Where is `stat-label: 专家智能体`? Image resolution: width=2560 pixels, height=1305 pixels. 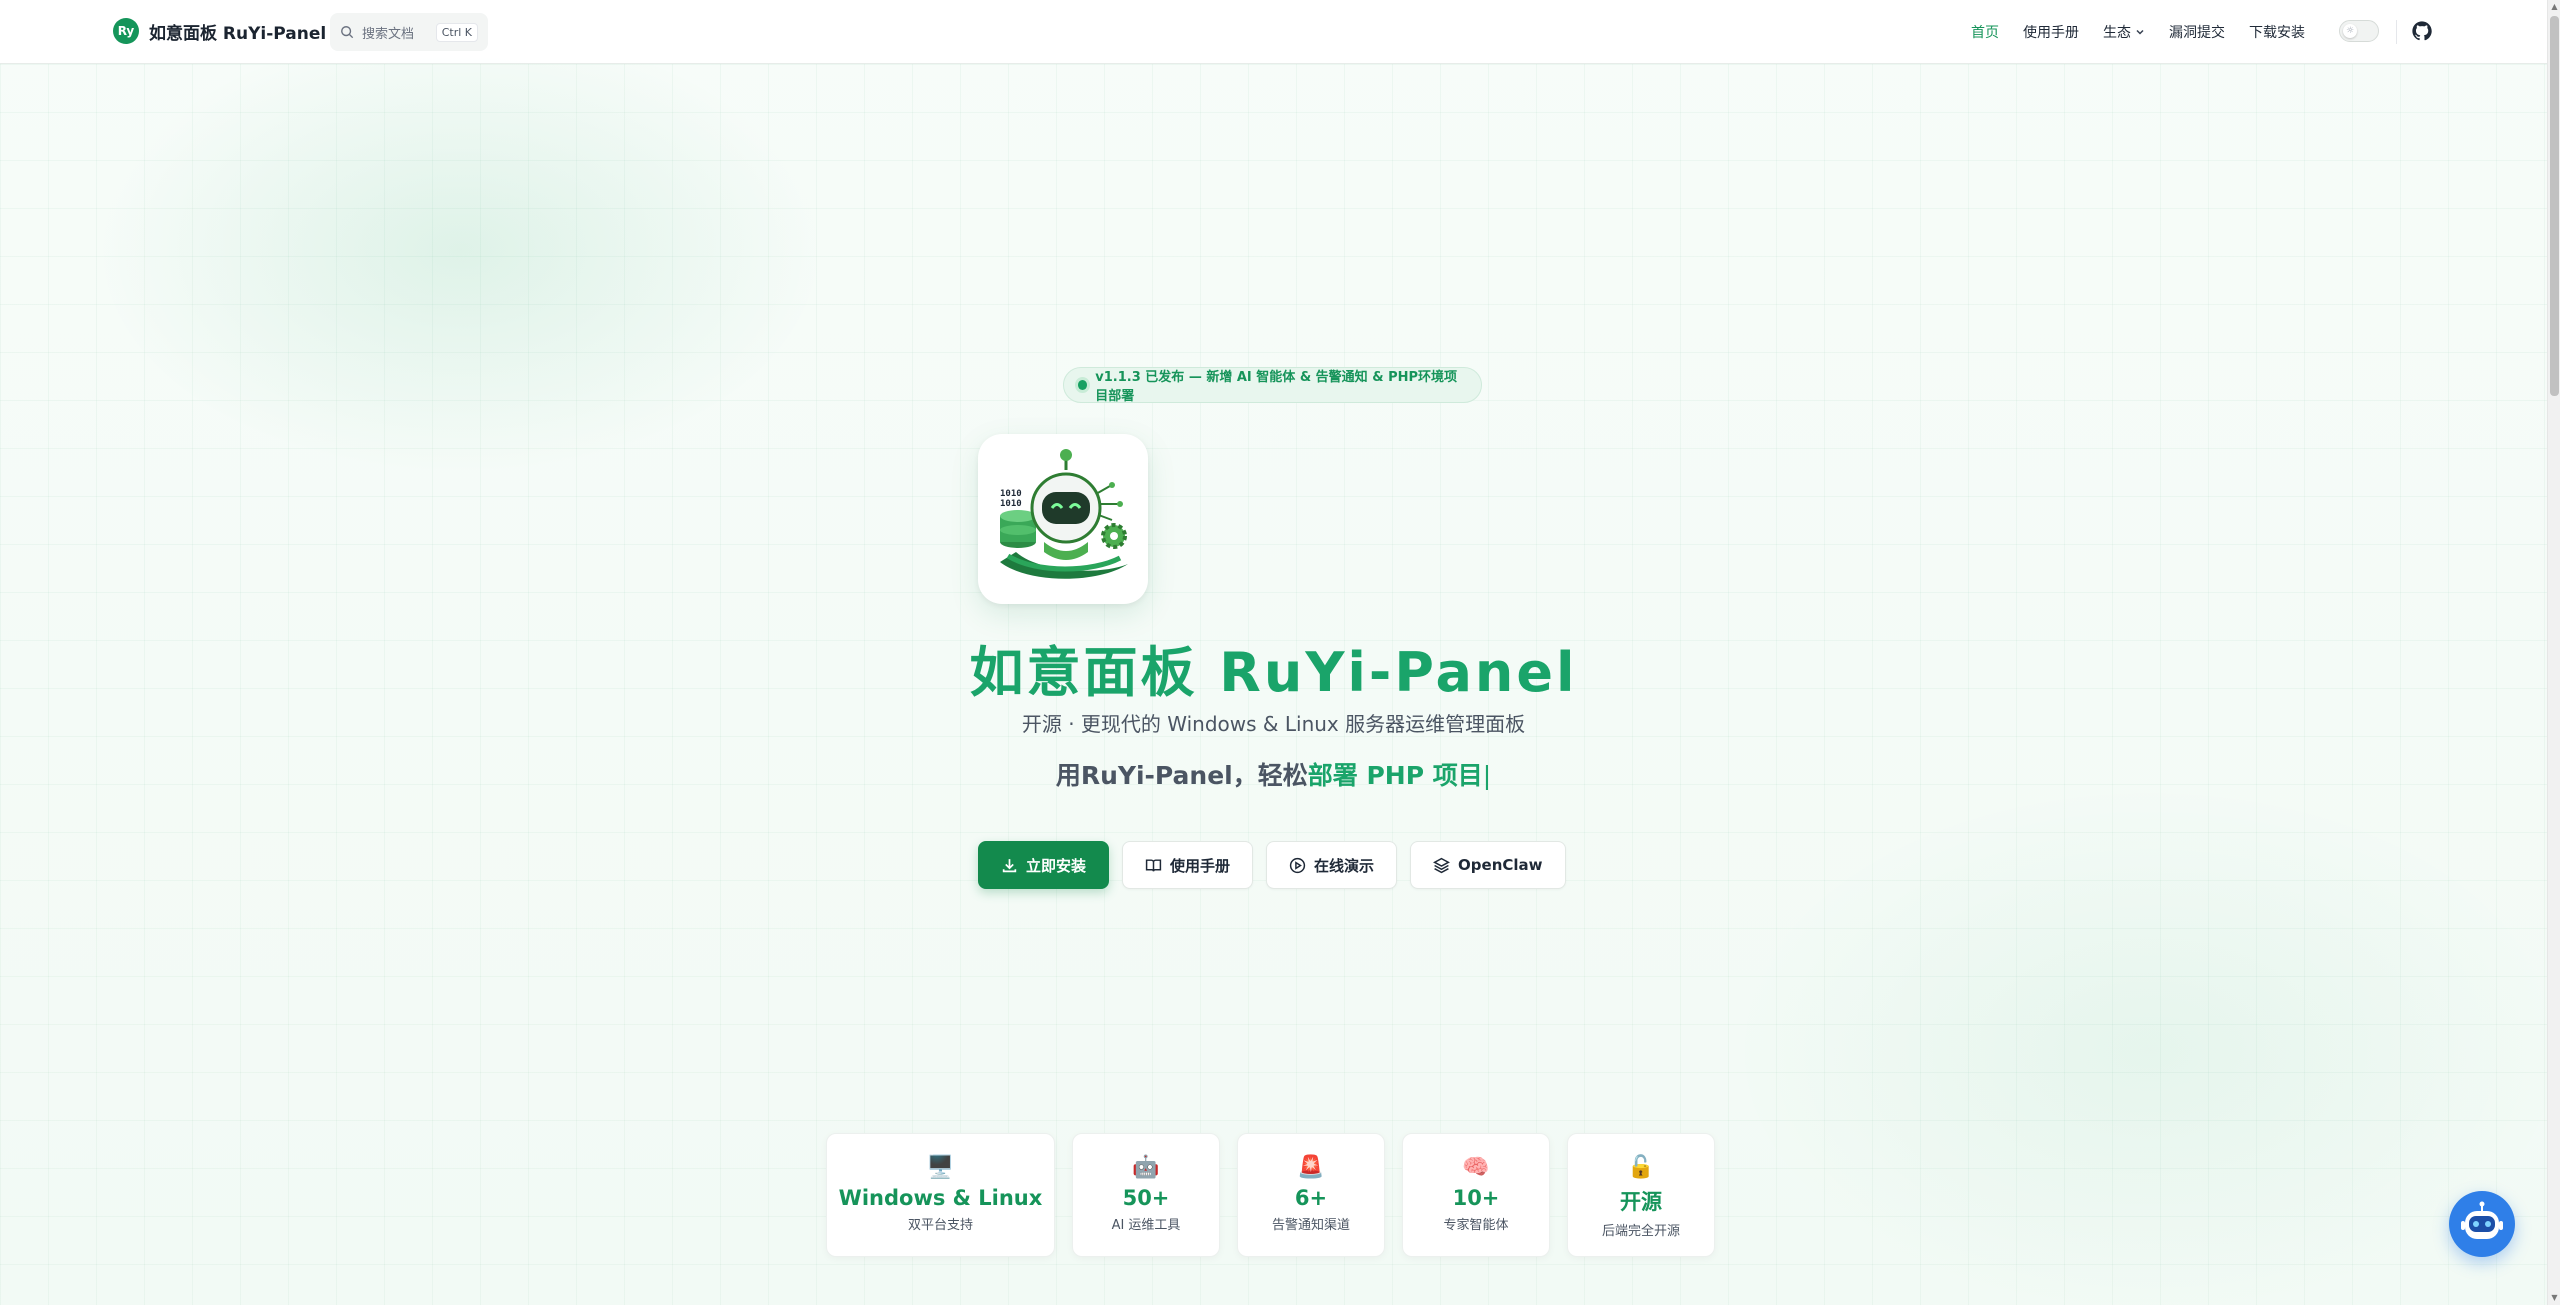
stat-label: 专家智能体 is located at coordinates (1476, 1225).